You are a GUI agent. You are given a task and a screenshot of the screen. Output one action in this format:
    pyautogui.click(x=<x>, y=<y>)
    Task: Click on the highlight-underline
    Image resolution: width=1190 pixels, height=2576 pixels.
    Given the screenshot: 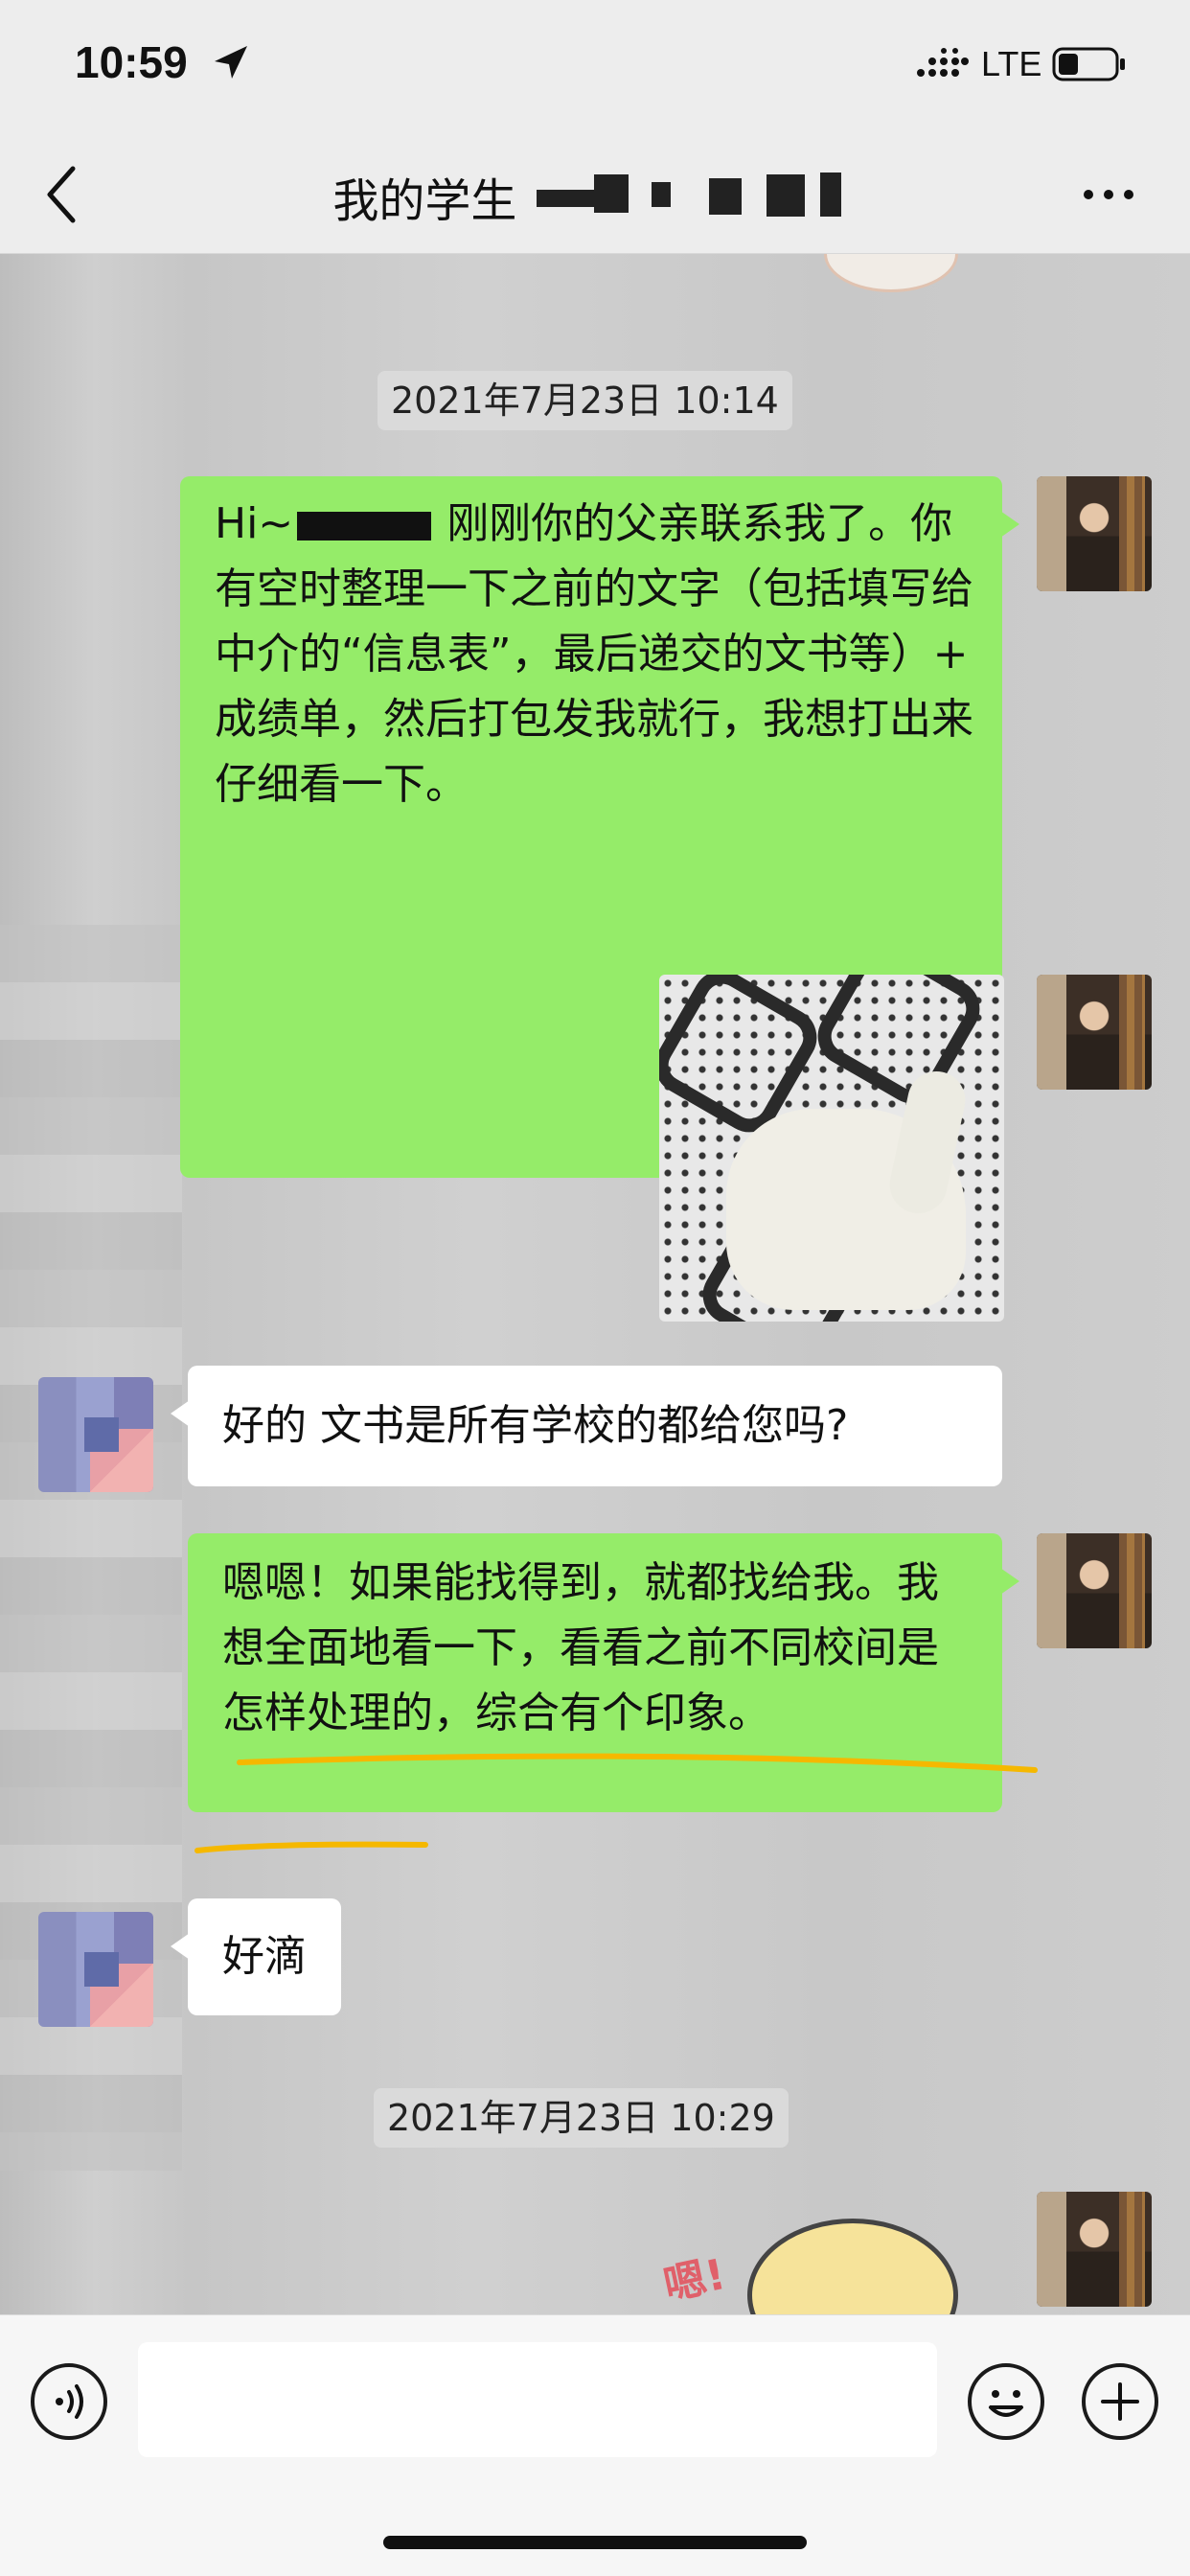 What is the action you would take?
    pyautogui.click(x=617, y=1803)
    